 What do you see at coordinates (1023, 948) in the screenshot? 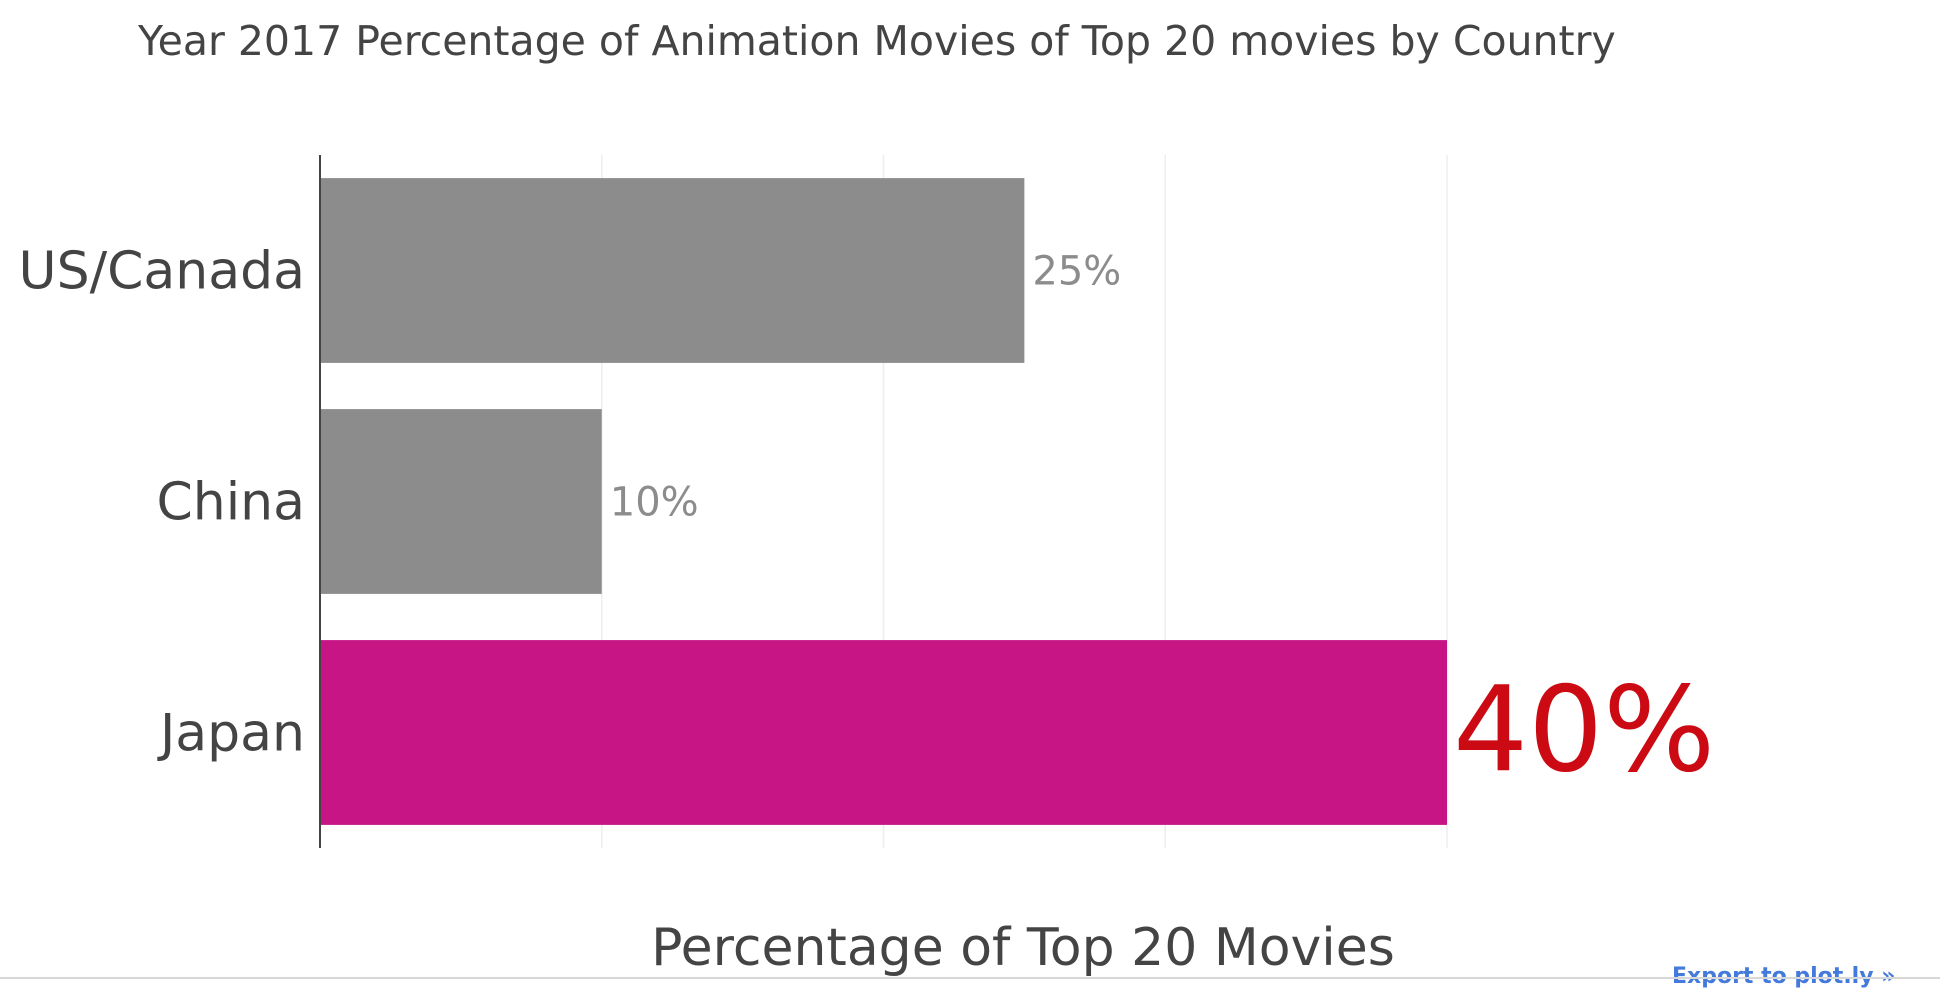
I see `x-axis-title: Percentage of Top 20 Movies` at bounding box center [1023, 948].